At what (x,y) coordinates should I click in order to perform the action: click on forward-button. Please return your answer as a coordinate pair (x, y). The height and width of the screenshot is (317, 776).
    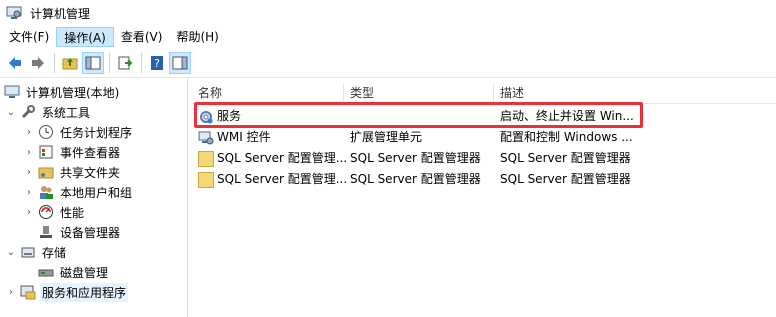
    Looking at the image, I should click on (38, 63).